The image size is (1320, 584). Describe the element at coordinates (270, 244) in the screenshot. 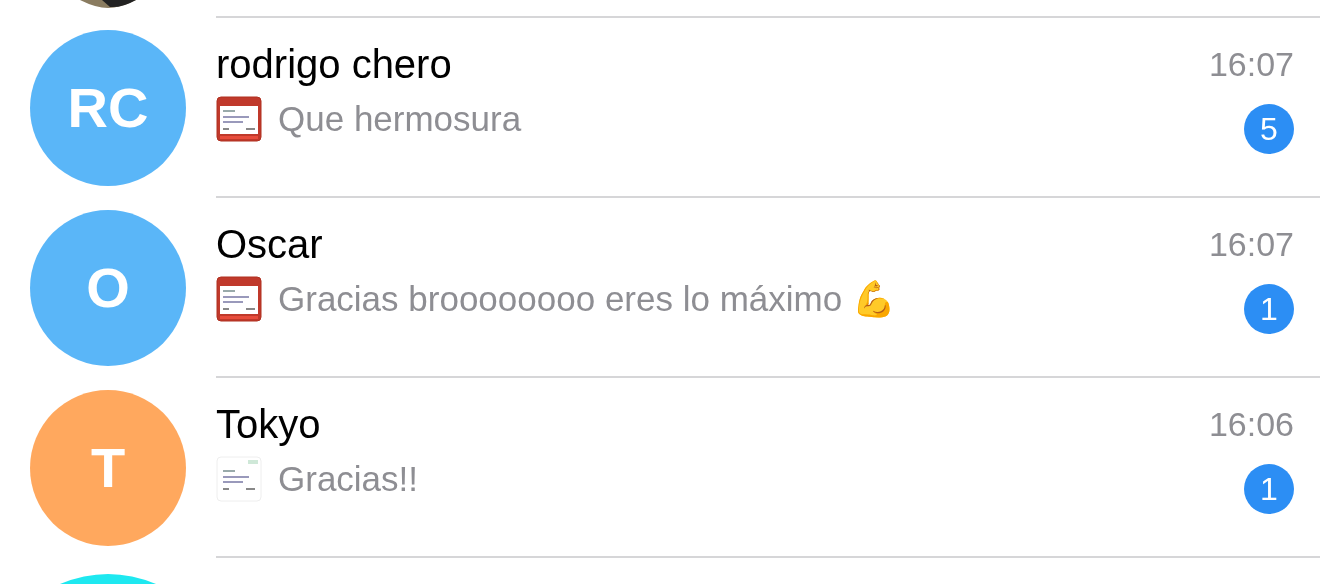

I see `chat-name: Oscar` at that location.